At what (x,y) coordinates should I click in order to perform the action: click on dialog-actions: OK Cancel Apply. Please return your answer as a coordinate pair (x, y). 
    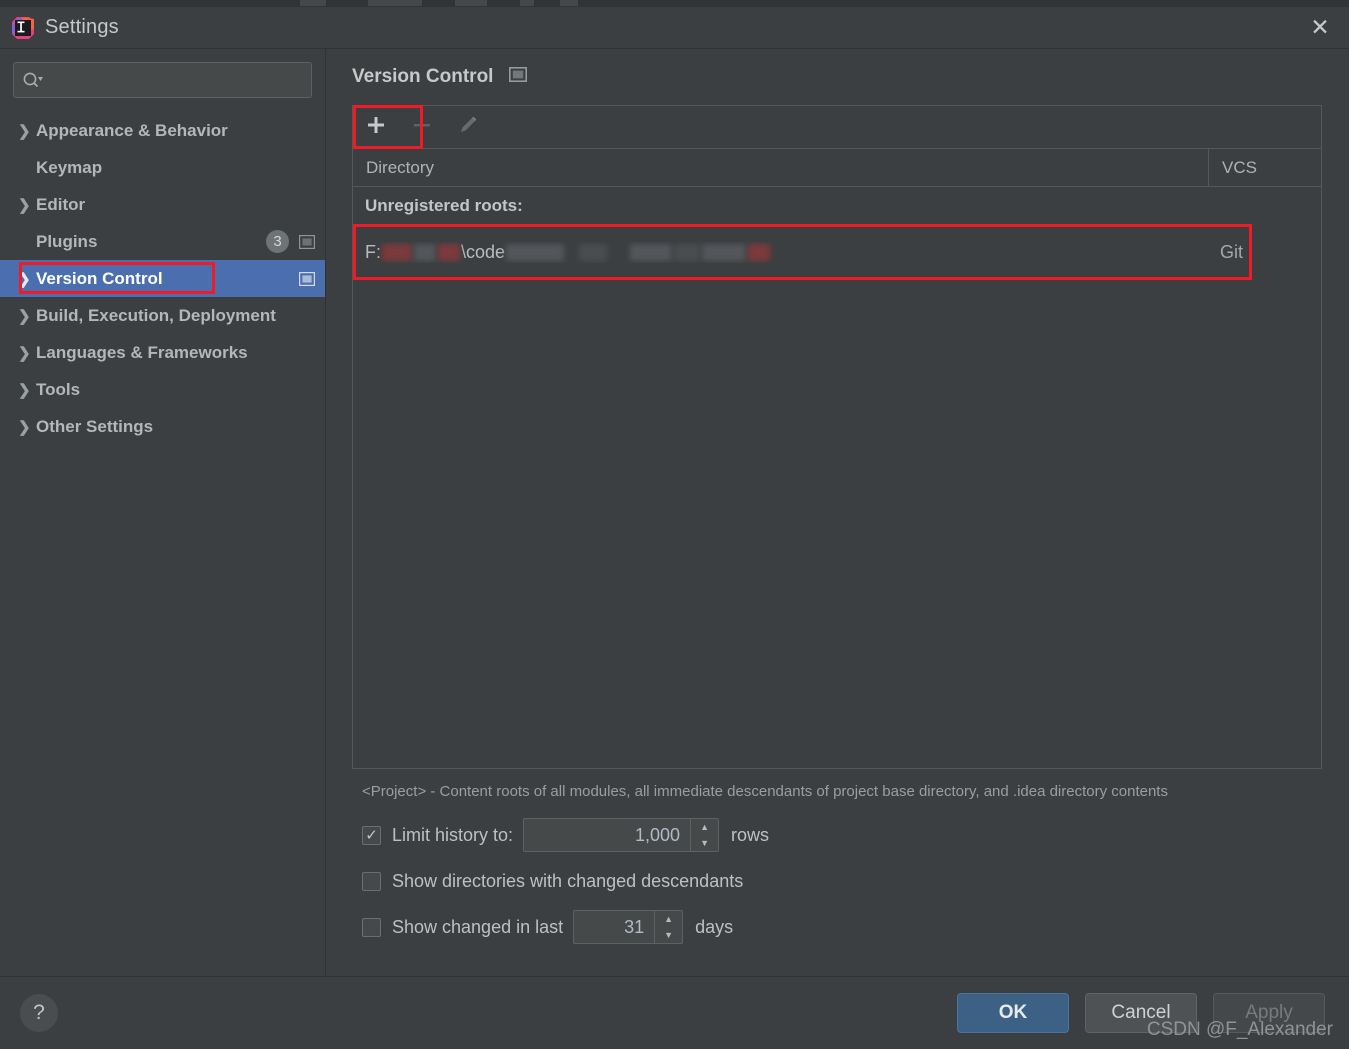
    Looking at the image, I should click on (1141, 1013).